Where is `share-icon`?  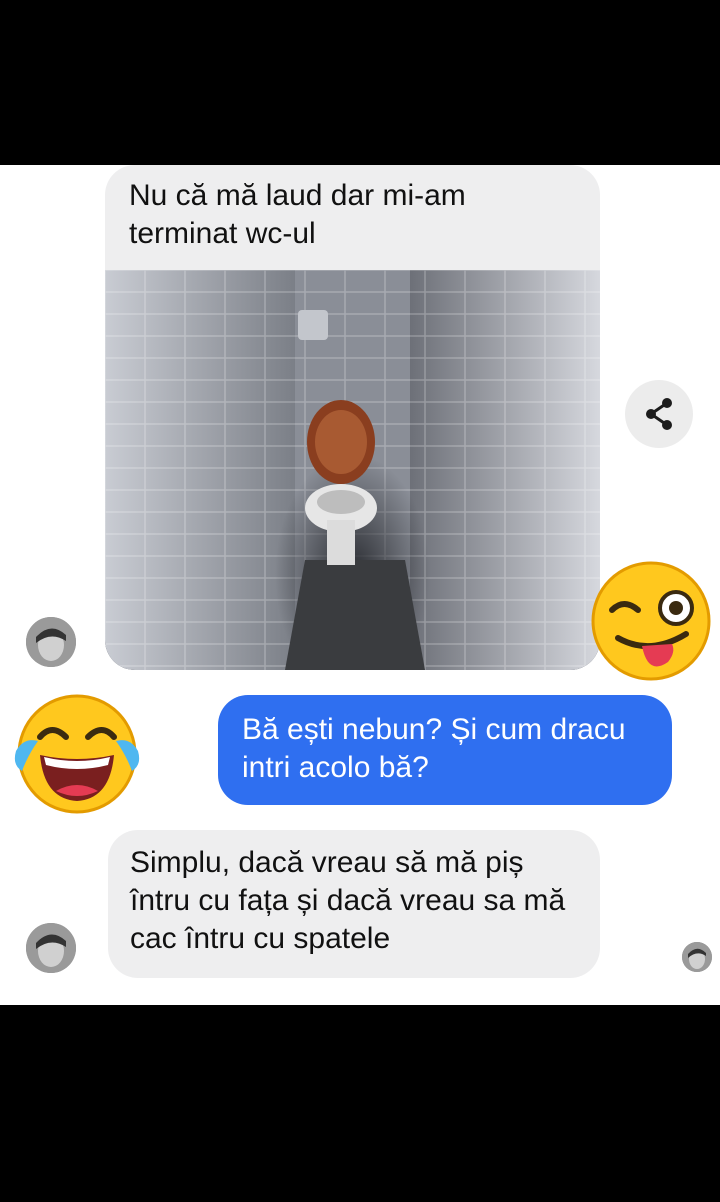 share-icon is located at coordinates (659, 414).